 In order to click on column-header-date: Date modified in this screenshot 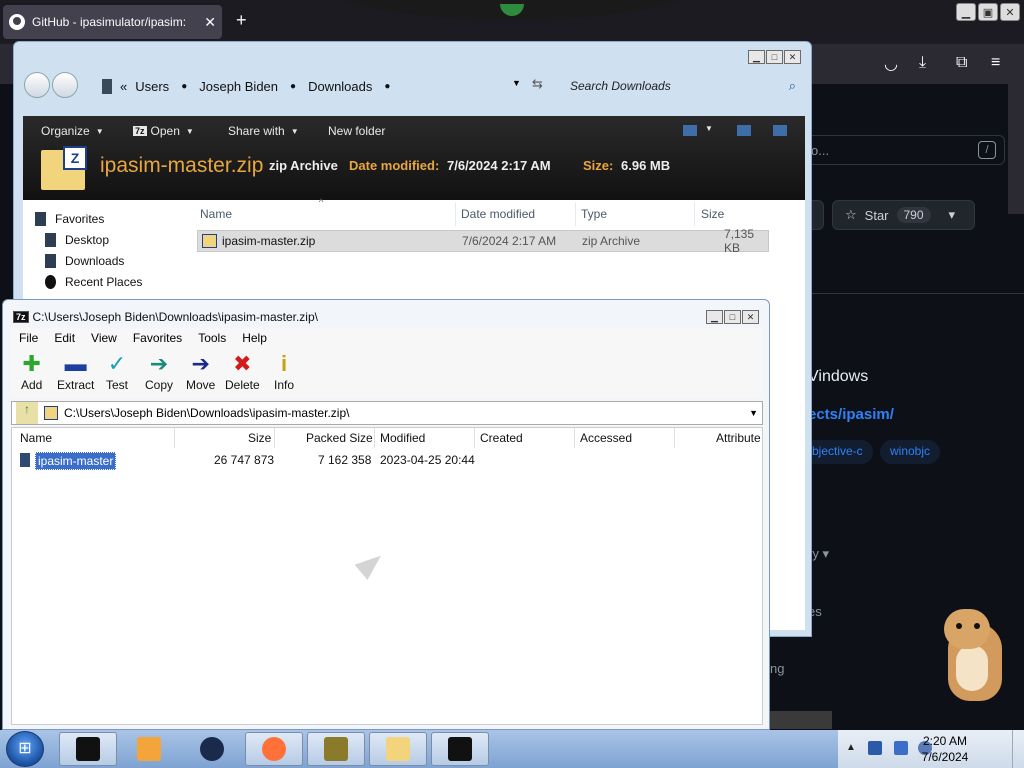, I will do `click(498, 214)`.